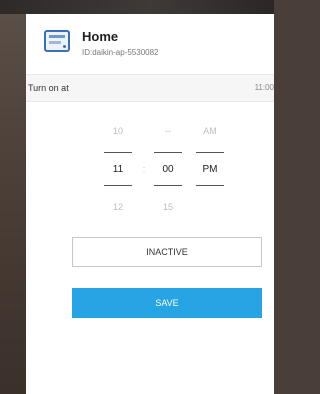  Describe the element at coordinates (150, 88) in the screenshot. I see `turn-on-row: Turn on at 11:00` at that location.